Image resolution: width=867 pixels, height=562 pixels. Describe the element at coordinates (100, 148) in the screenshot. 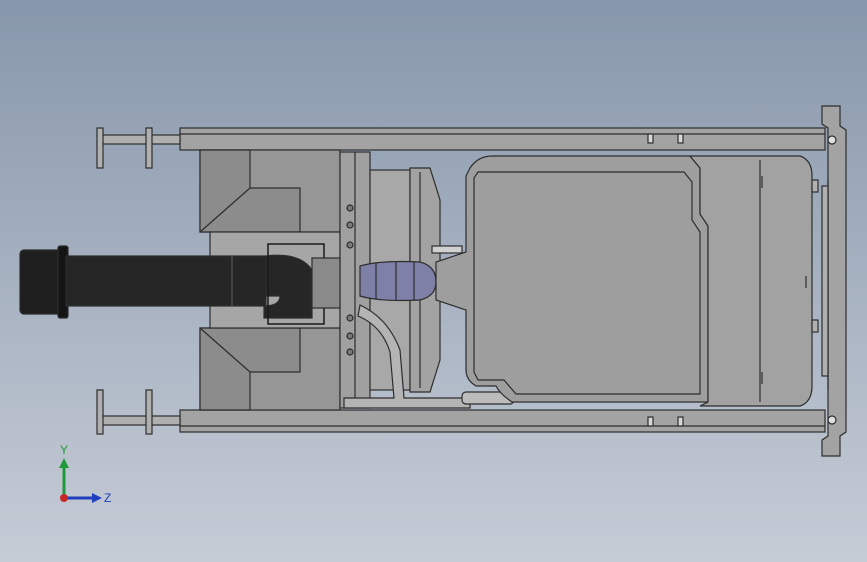

I see `top-left-bracket-a` at that location.